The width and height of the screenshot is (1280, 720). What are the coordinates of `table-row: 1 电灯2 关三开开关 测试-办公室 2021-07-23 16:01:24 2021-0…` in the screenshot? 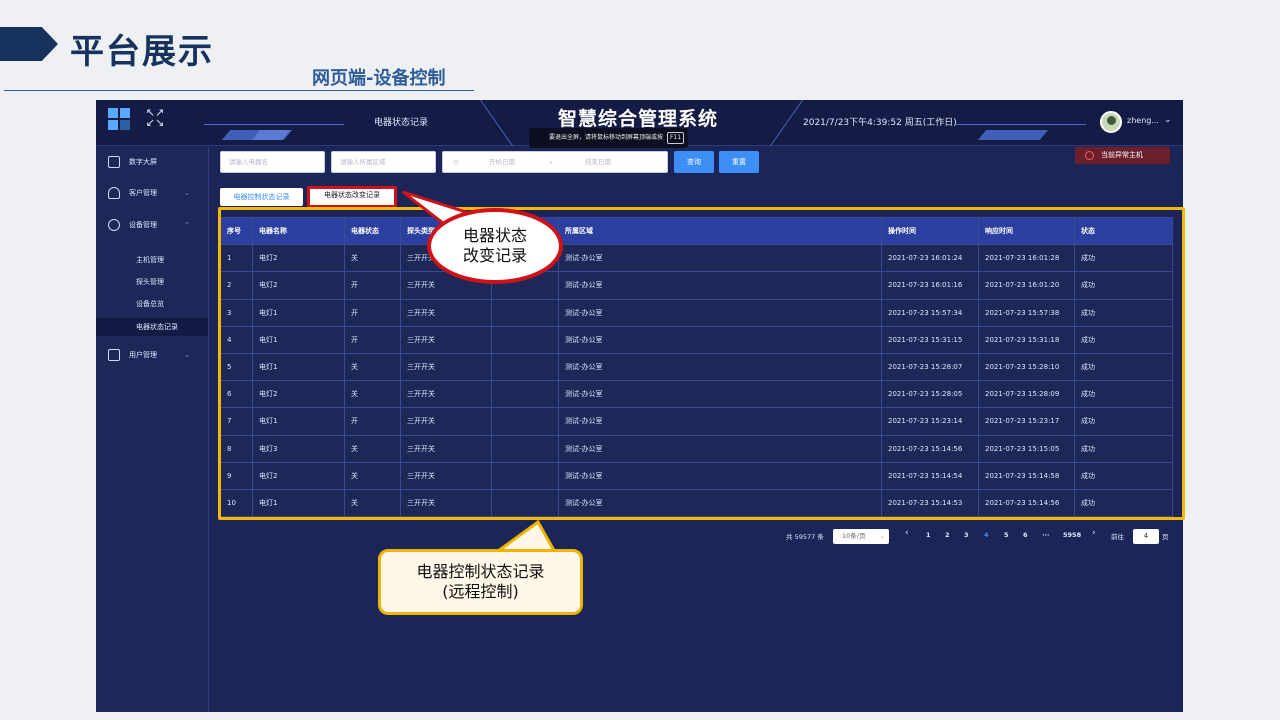 It's located at (696, 258).